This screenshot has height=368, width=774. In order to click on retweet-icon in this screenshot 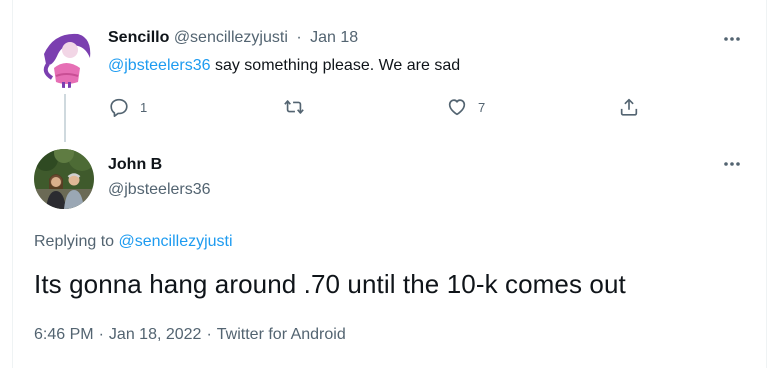, I will do `click(294, 107)`.